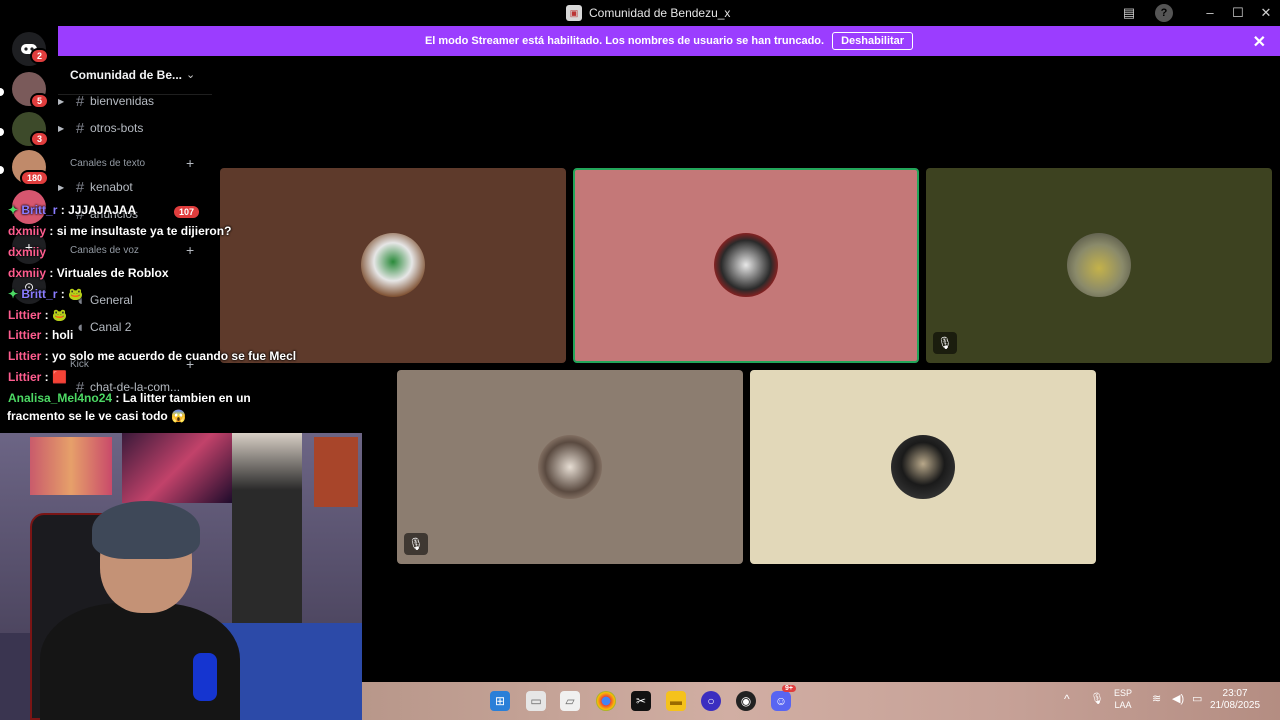  What do you see at coordinates (1097, 699) in the screenshot?
I see `mic-icon: 🎙` at bounding box center [1097, 699].